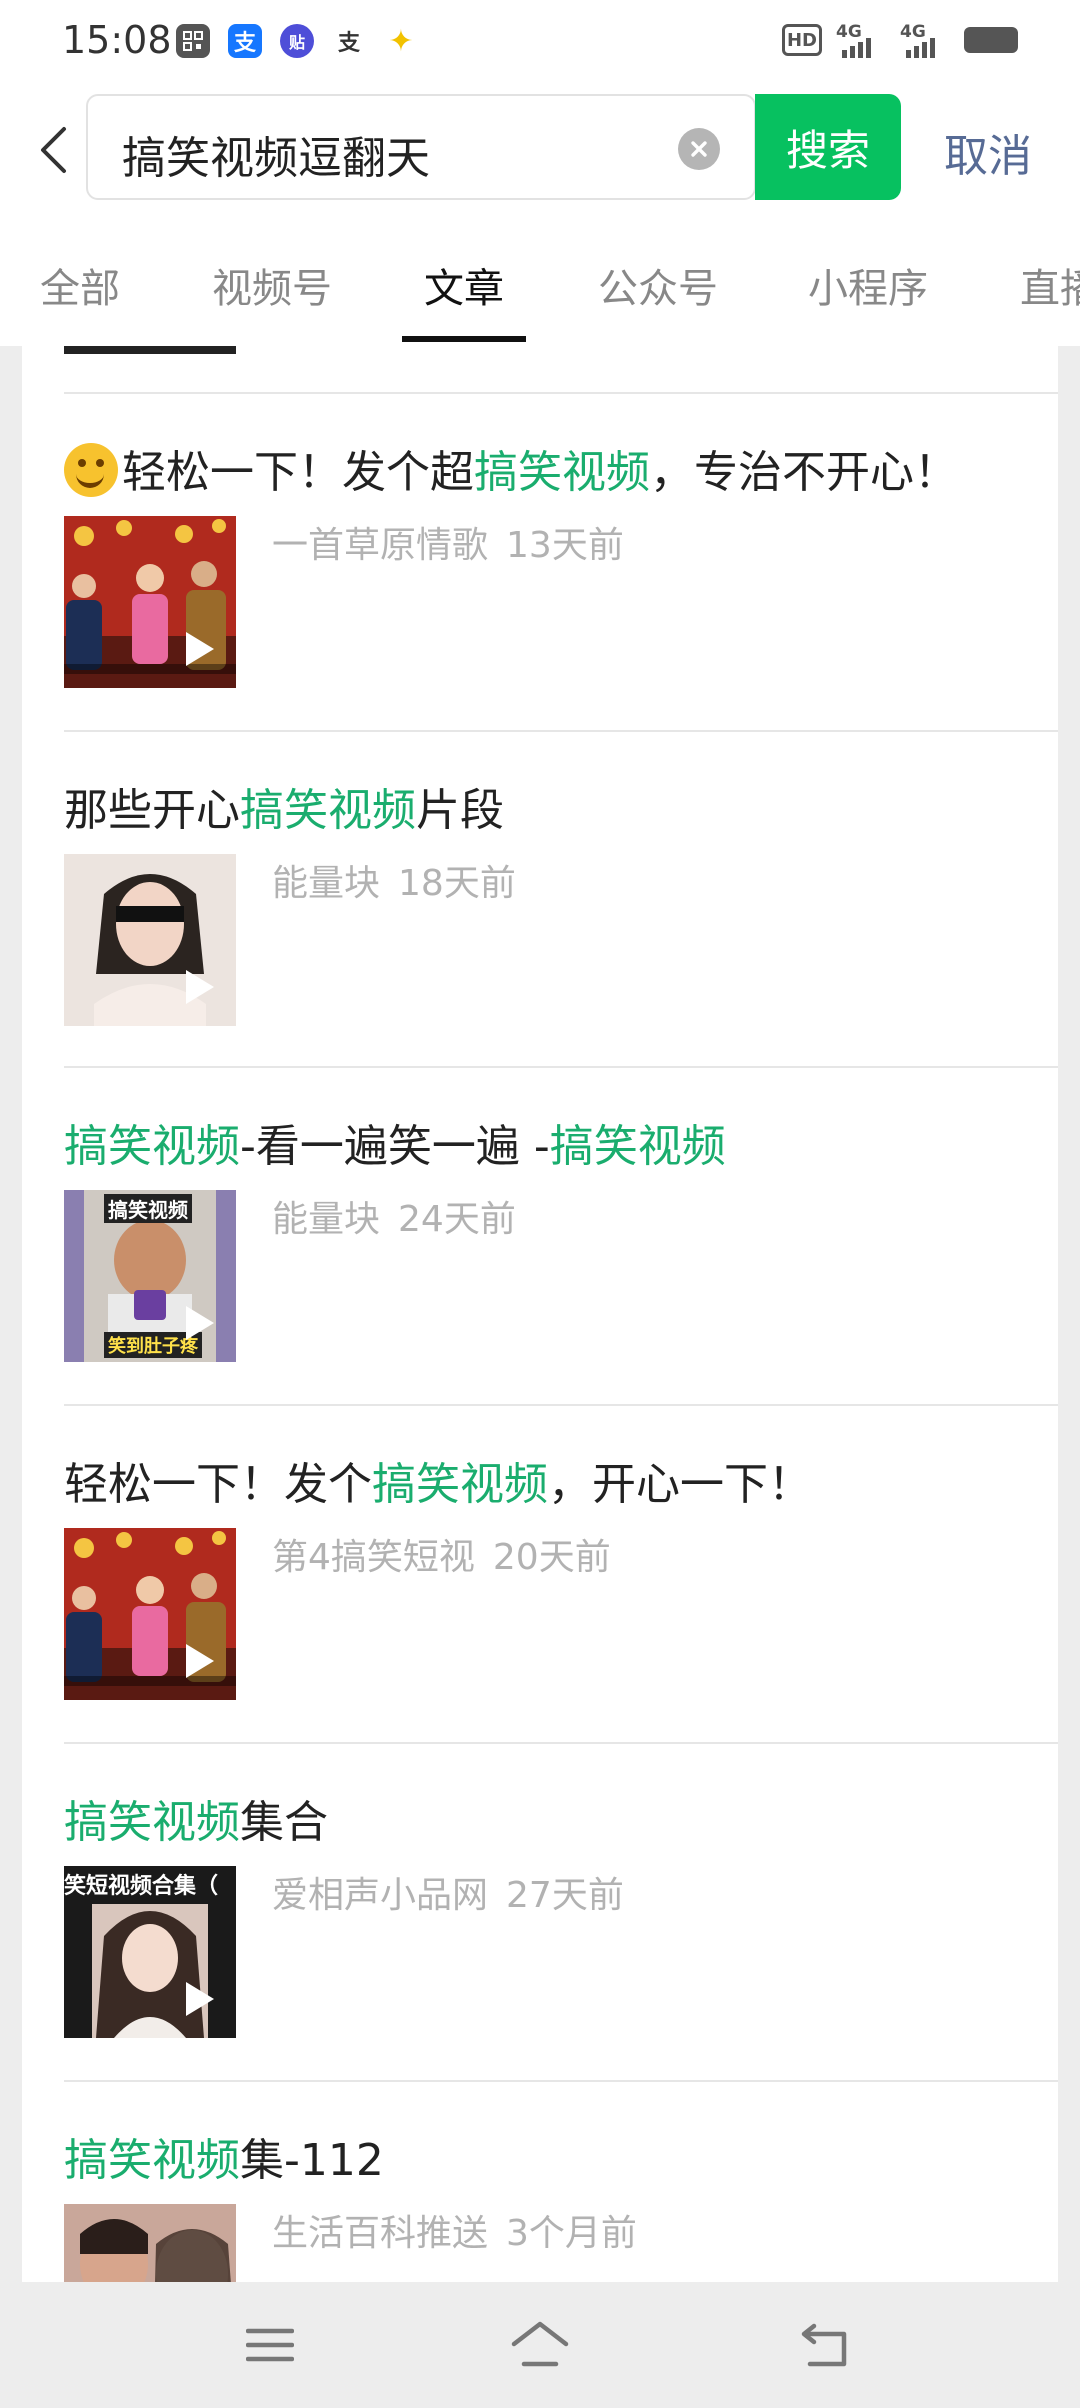 The width and height of the screenshot is (1080, 2408). I want to click on status-bar: 15:08 支 贴 支 ✦ HD 4G 4G, so click(540, 43).